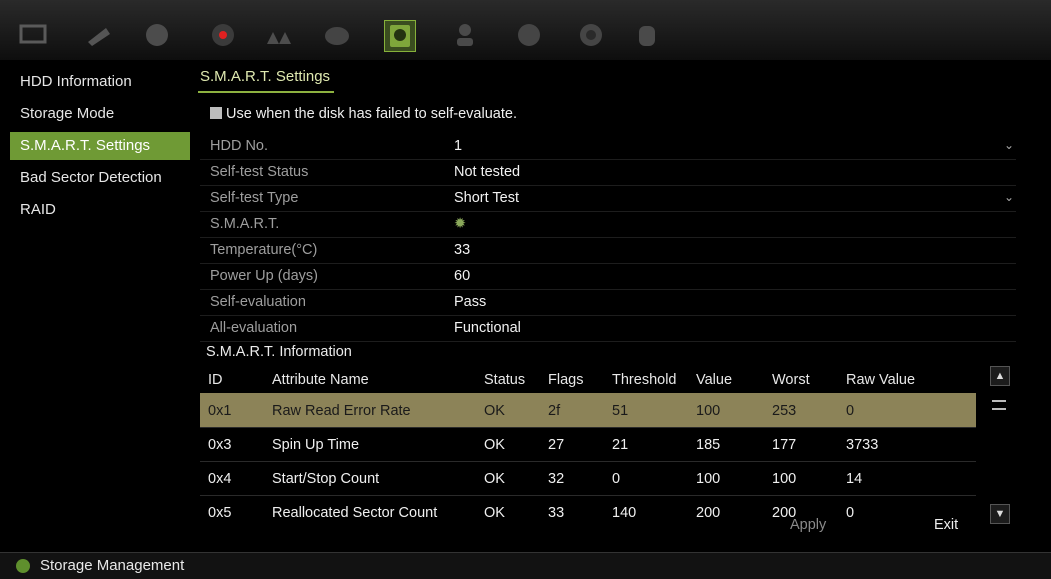  I want to click on cell-raw-value: 3733, so click(862, 445).